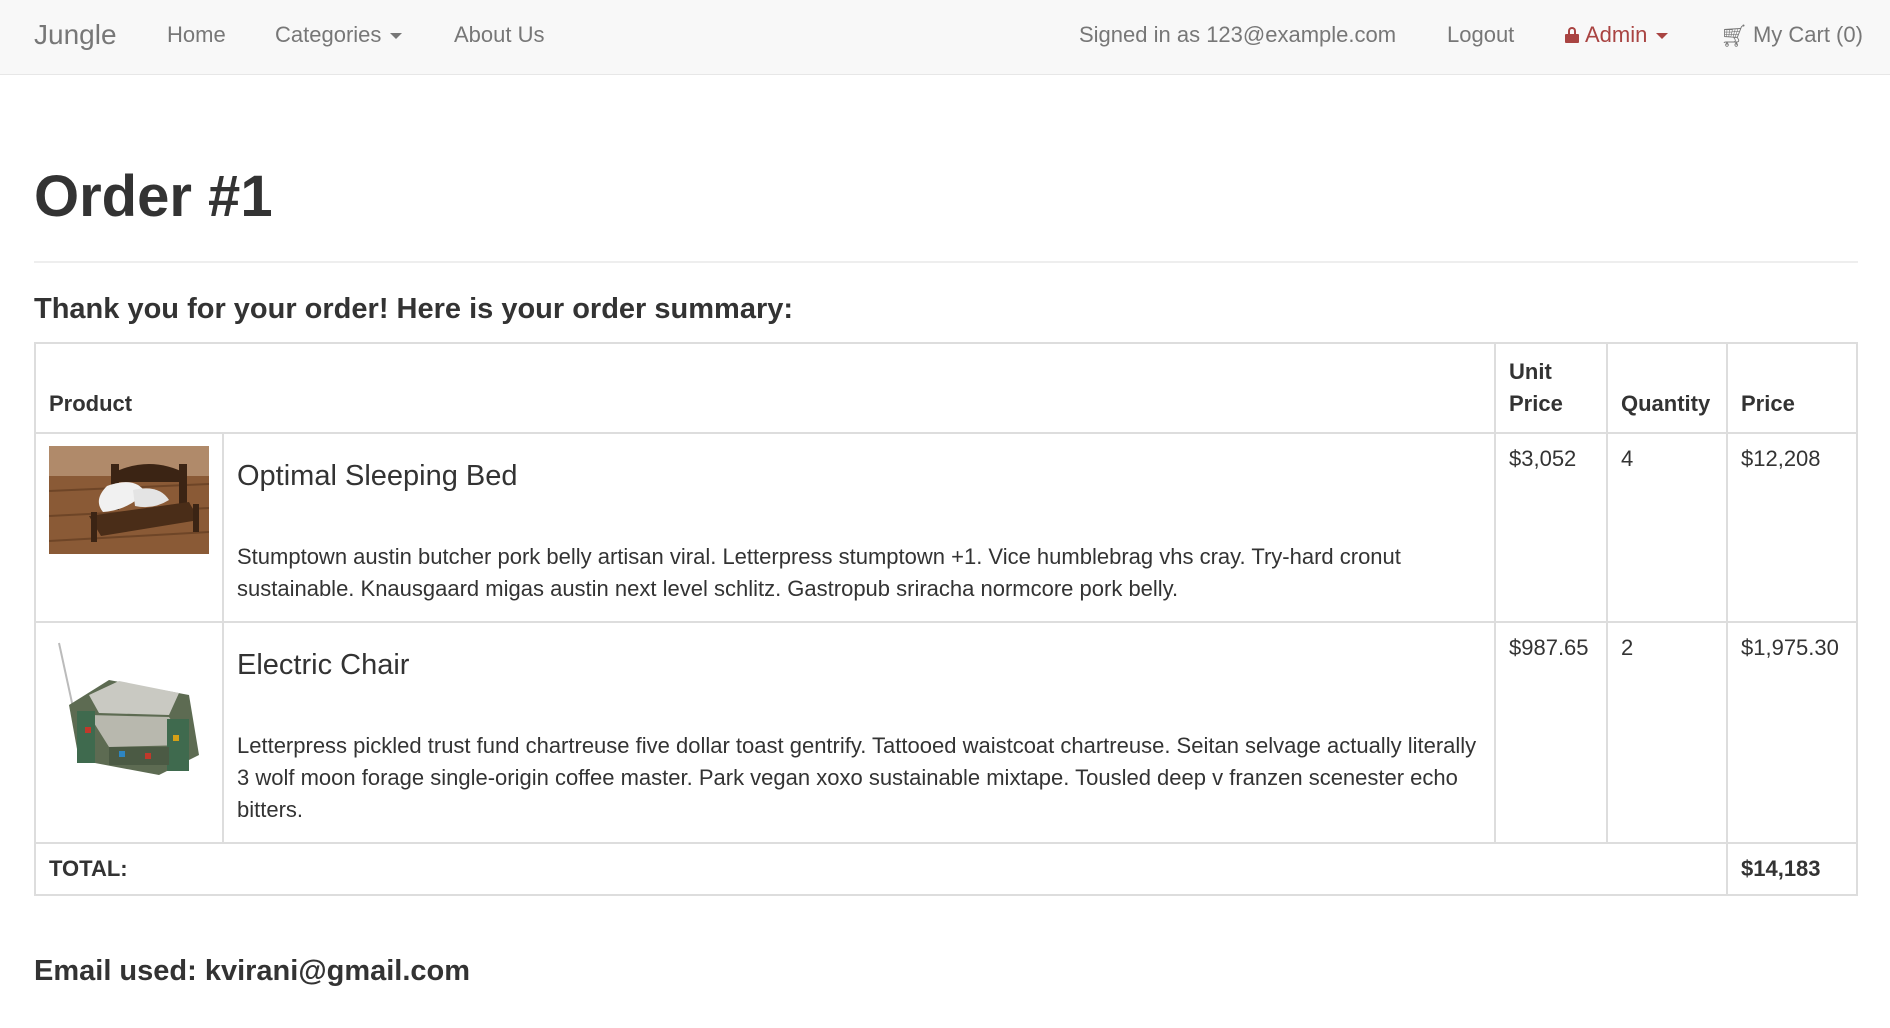  I want to click on header-unit-price: Unit Price, so click(1551, 388).